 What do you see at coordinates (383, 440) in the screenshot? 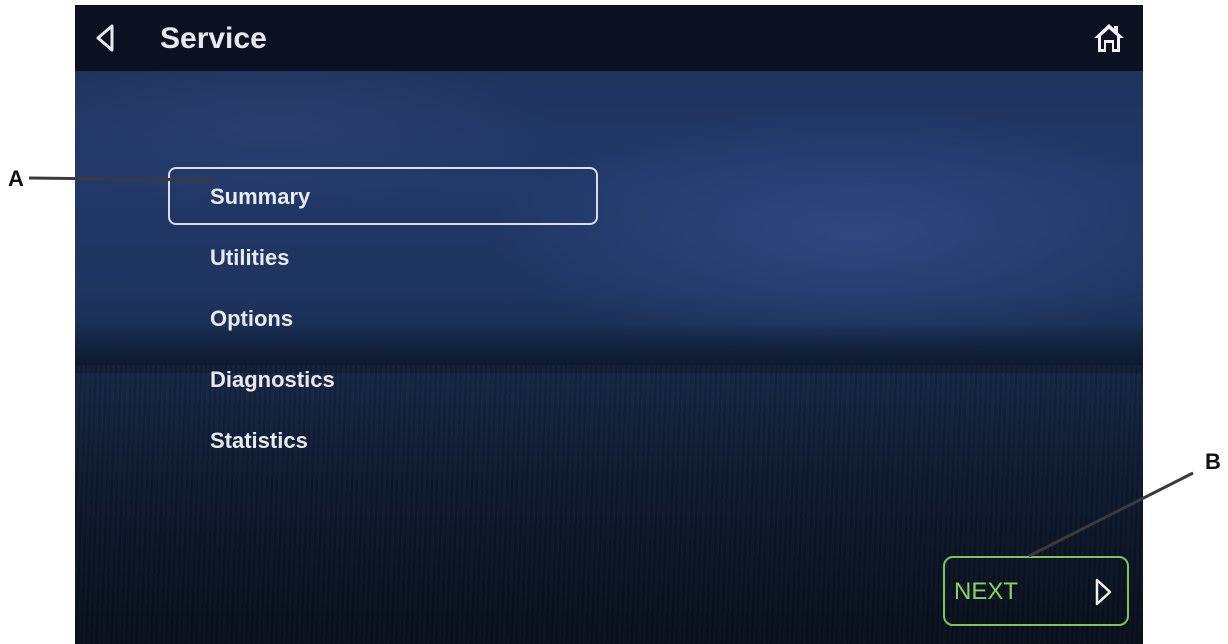
I see `menu-item-statistics: Statistics` at bounding box center [383, 440].